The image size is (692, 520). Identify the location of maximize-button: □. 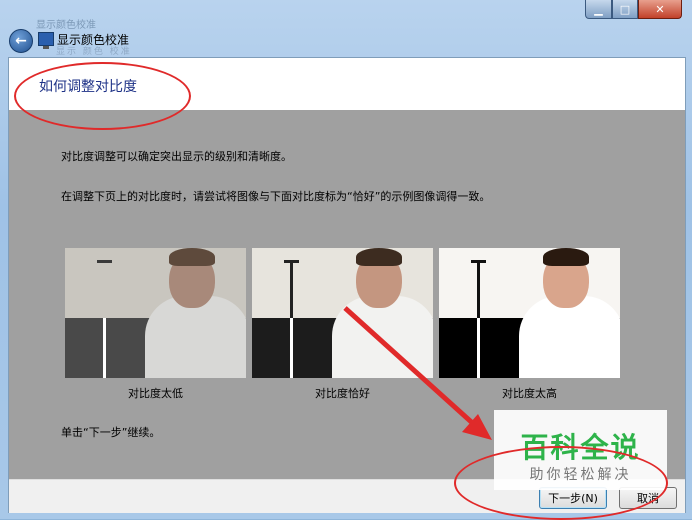
(625, 9).